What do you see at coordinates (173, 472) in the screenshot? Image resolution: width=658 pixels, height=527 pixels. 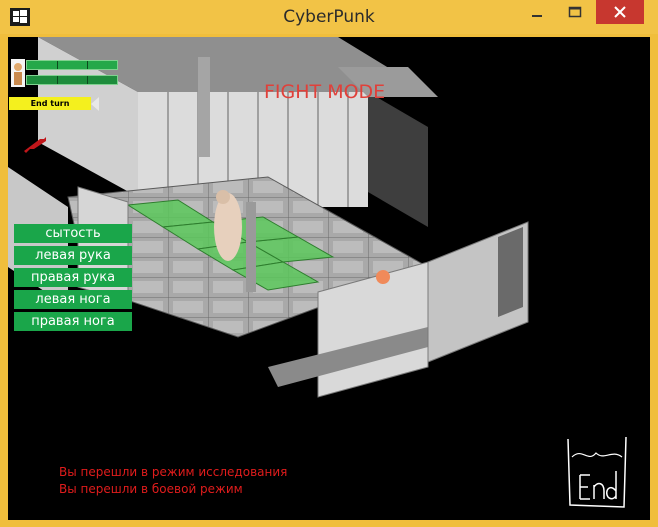 I see `log-line: Вы перешли в режим исследования` at bounding box center [173, 472].